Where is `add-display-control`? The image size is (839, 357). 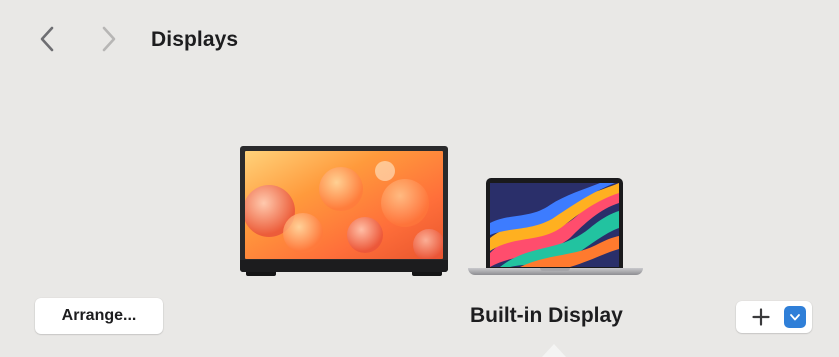 add-display-control is located at coordinates (774, 317).